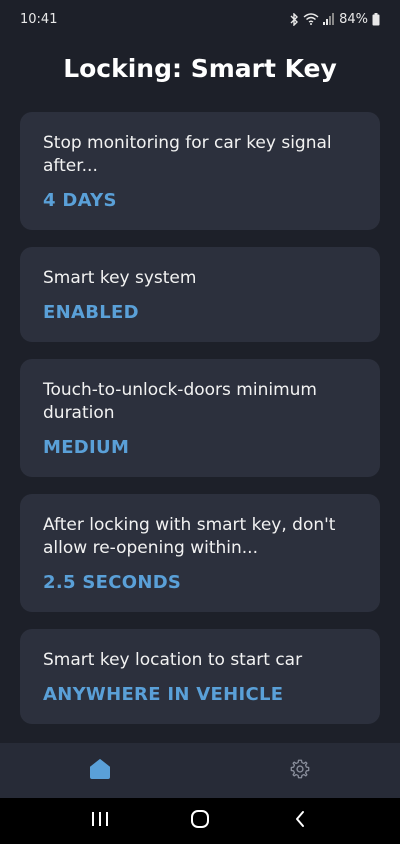 The width and height of the screenshot is (400, 844). I want to click on home-icon, so click(100, 771).